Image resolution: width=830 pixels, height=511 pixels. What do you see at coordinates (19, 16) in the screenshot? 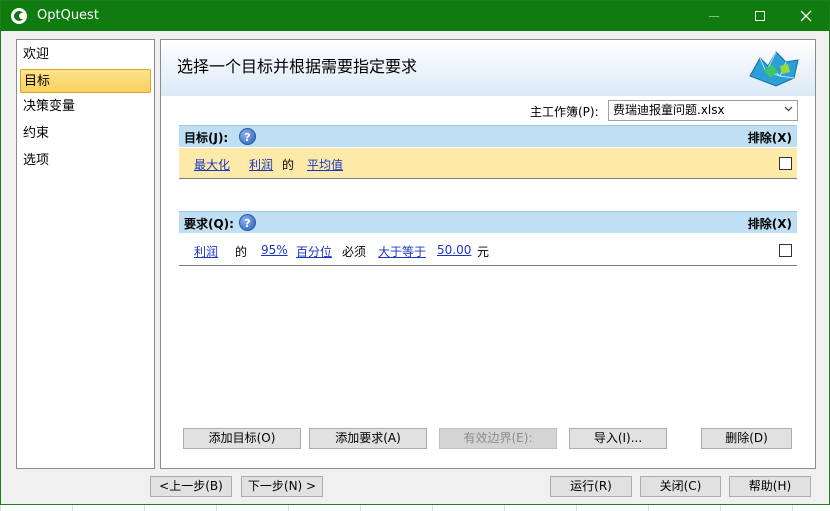
I see `optquest-logo-icon` at bounding box center [19, 16].